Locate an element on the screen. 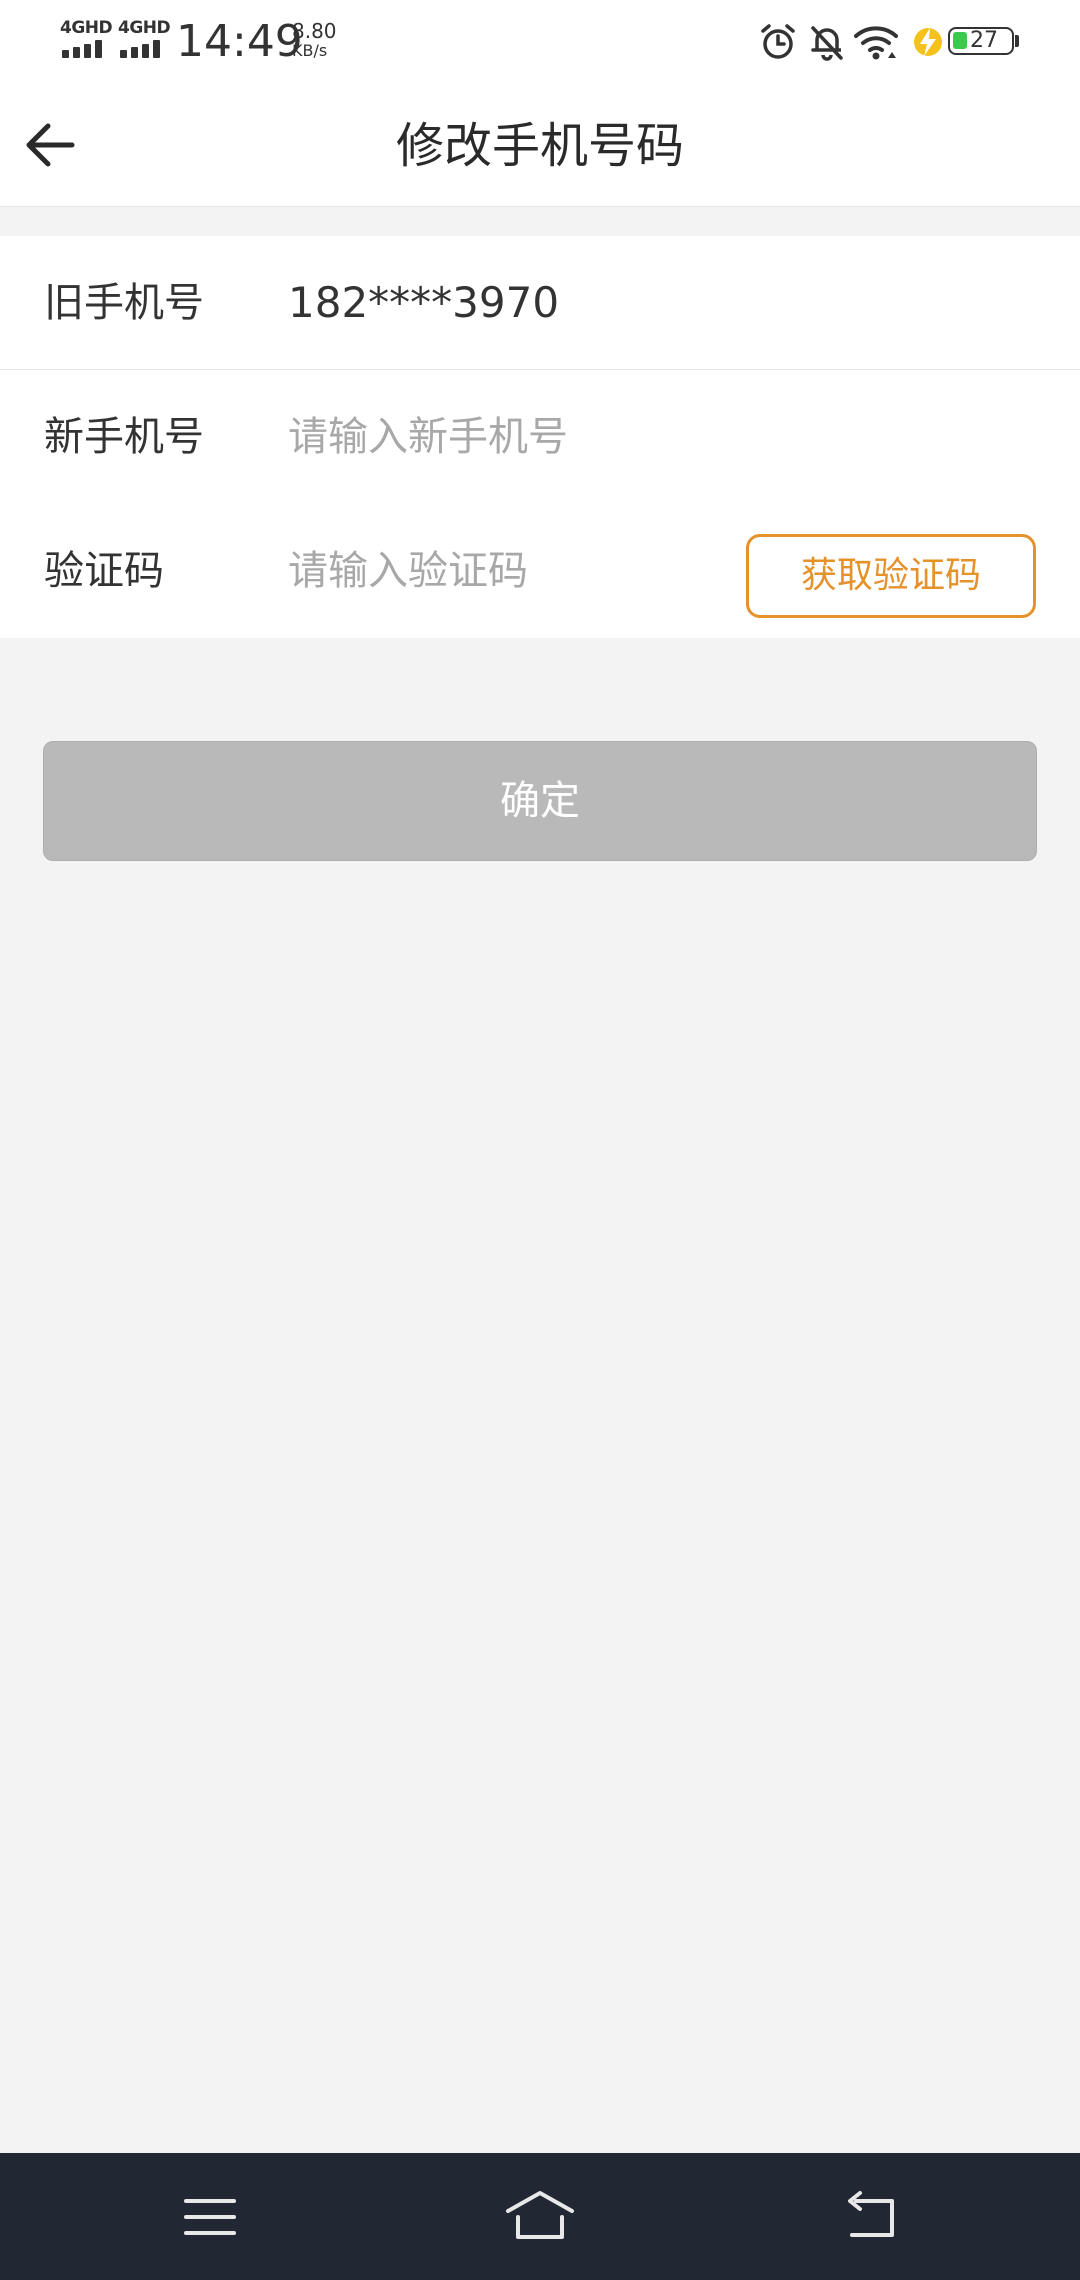 The height and width of the screenshot is (2280, 1080). get-code-button: 获取验证码 is located at coordinates (891, 576).